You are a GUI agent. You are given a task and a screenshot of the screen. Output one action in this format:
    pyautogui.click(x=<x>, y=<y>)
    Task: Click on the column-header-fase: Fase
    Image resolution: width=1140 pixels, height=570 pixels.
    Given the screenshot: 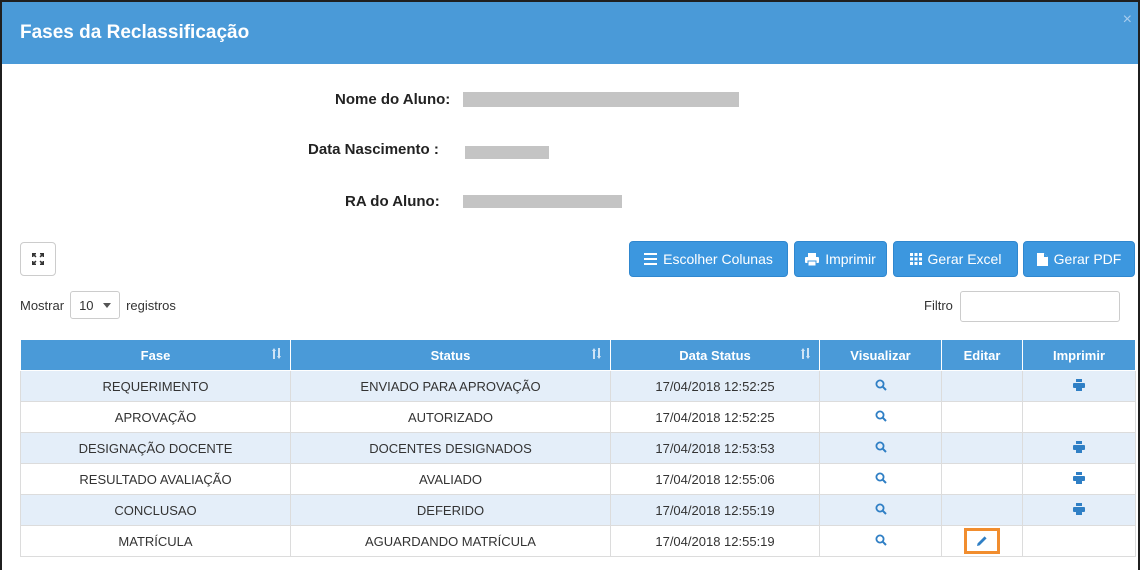 What is the action you would take?
    pyautogui.click(x=155, y=355)
    